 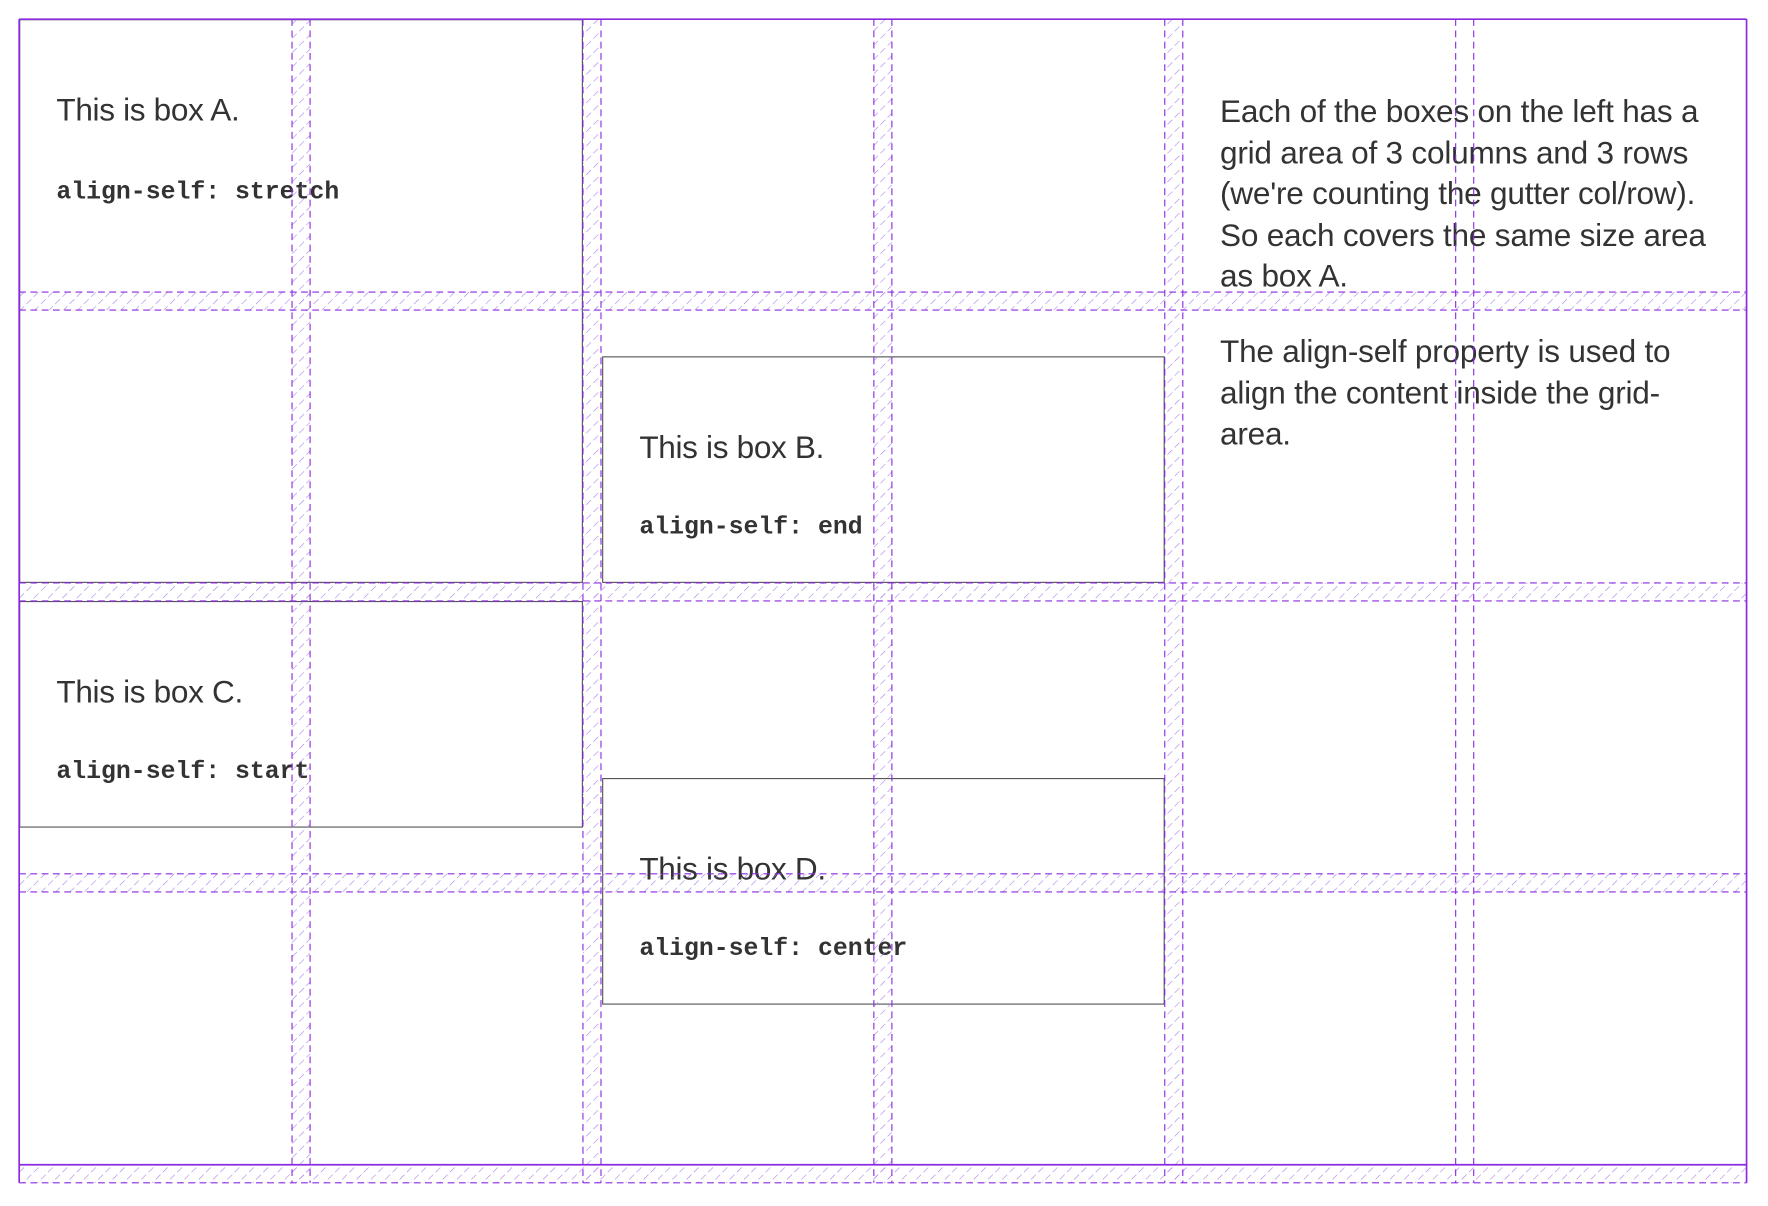 I want to click on box-b: This is box B. align-self: end, so click(x=883, y=469).